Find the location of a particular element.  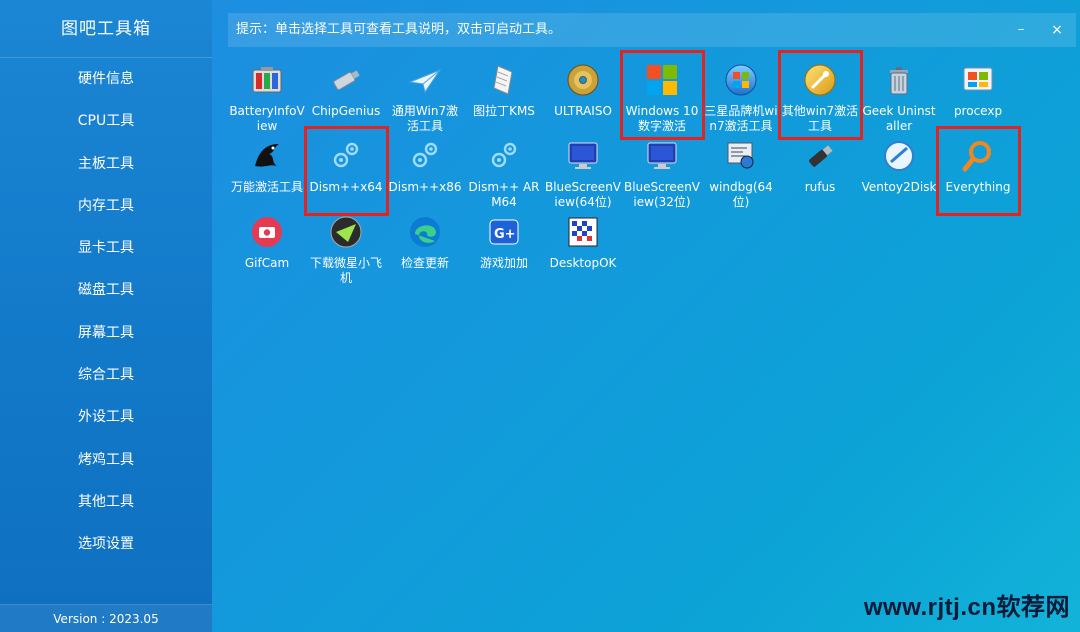

tool-item: Dism++x64 is located at coordinates (346, 166).